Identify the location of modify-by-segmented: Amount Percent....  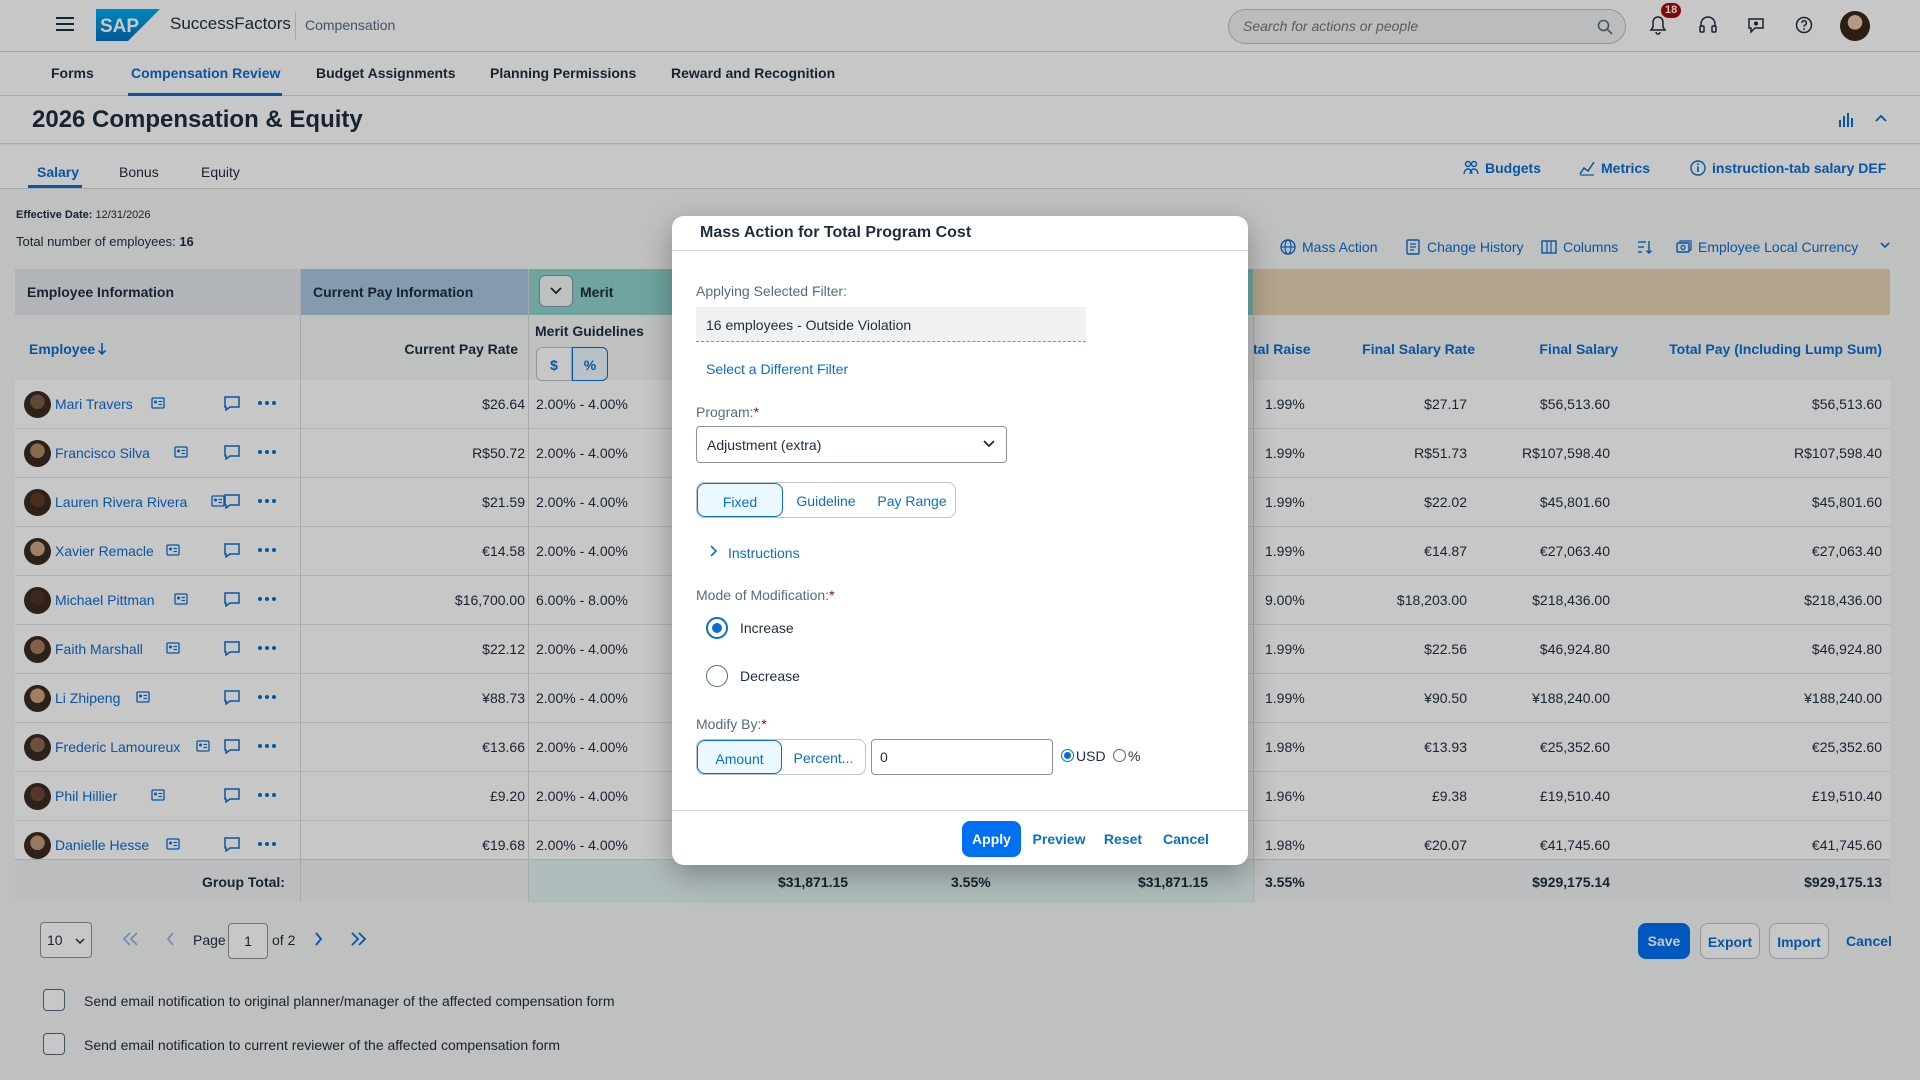
(781, 757).